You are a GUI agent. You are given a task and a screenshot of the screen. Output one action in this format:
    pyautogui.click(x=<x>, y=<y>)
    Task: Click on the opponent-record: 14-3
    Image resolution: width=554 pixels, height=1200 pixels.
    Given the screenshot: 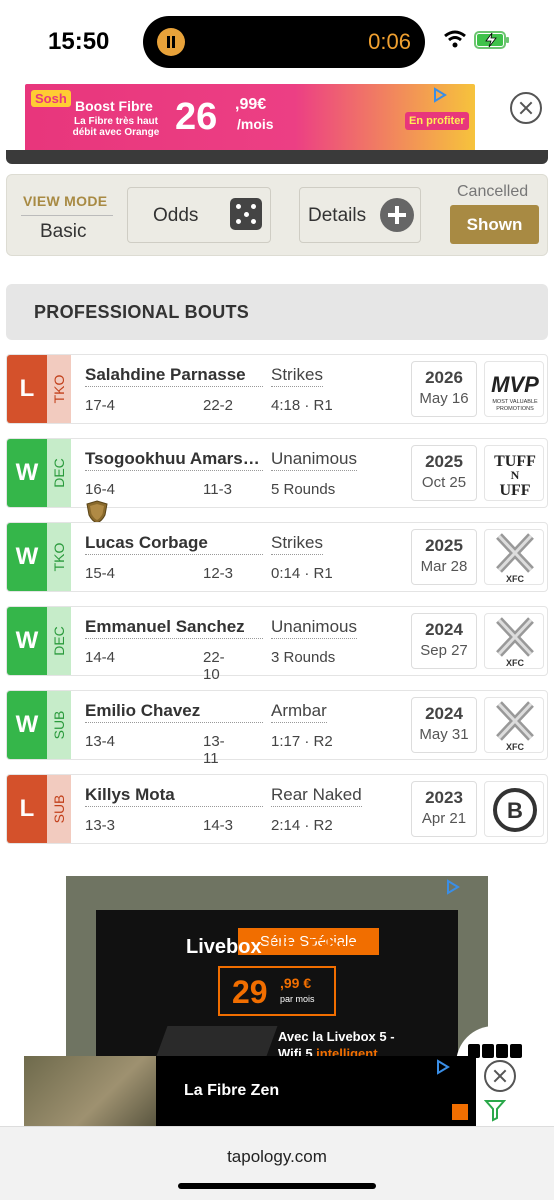 What is the action you would take?
    pyautogui.click(x=218, y=825)
    